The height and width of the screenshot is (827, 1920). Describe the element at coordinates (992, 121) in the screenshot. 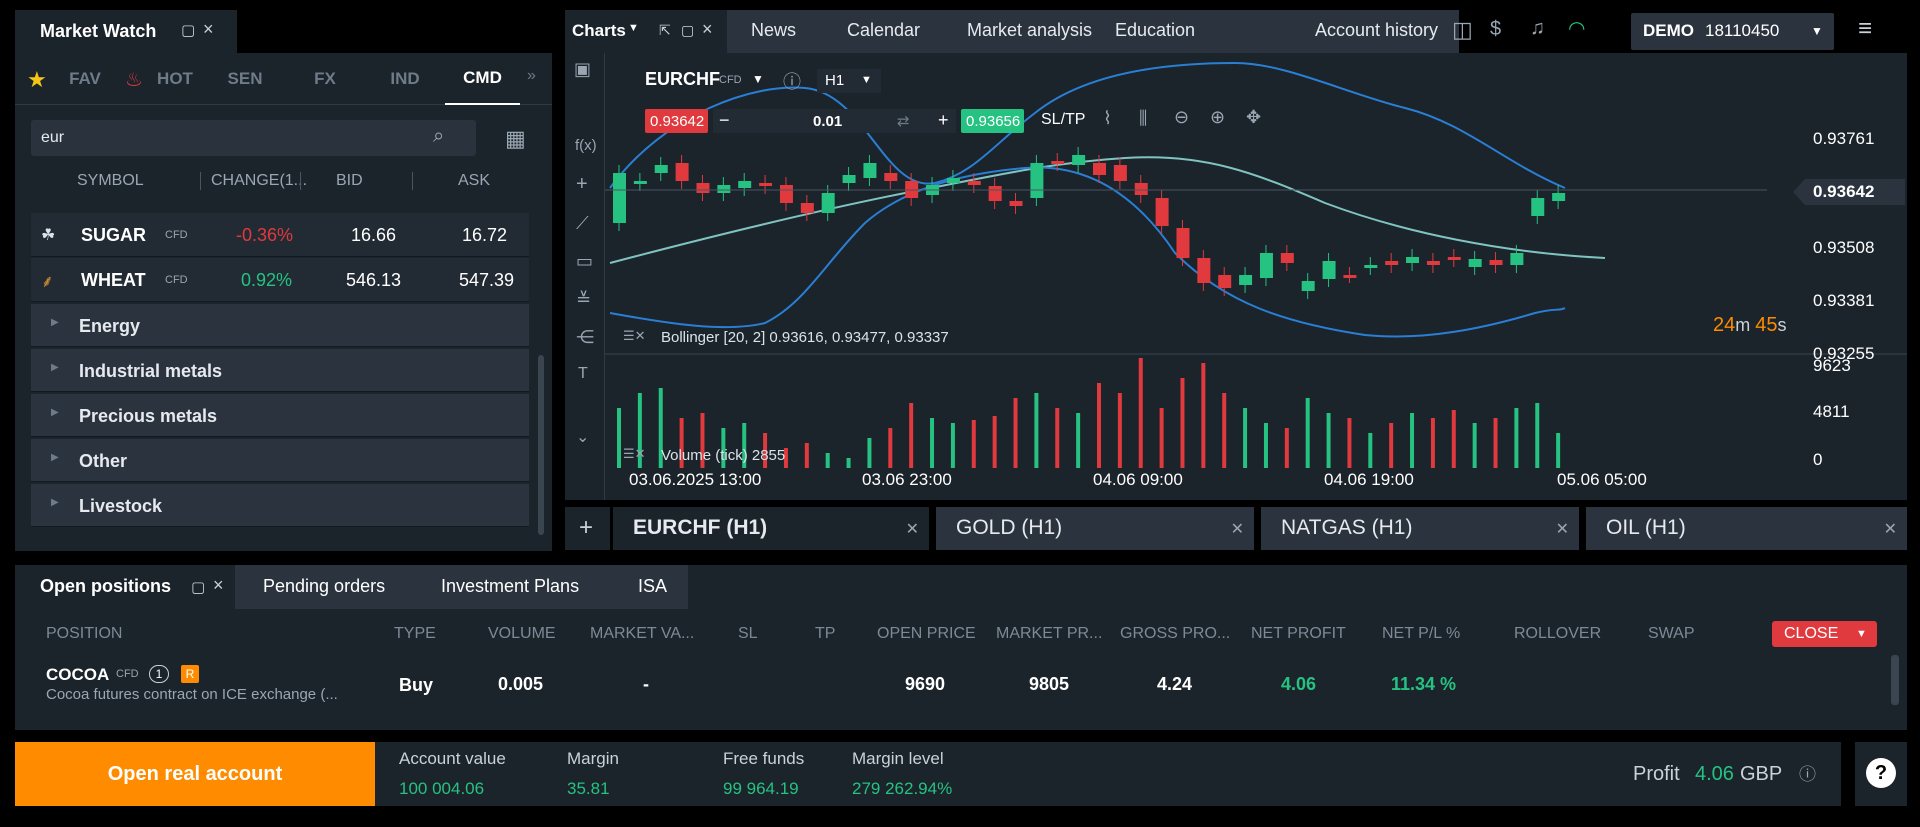

I see `buy-button: 0.93656` at that location.